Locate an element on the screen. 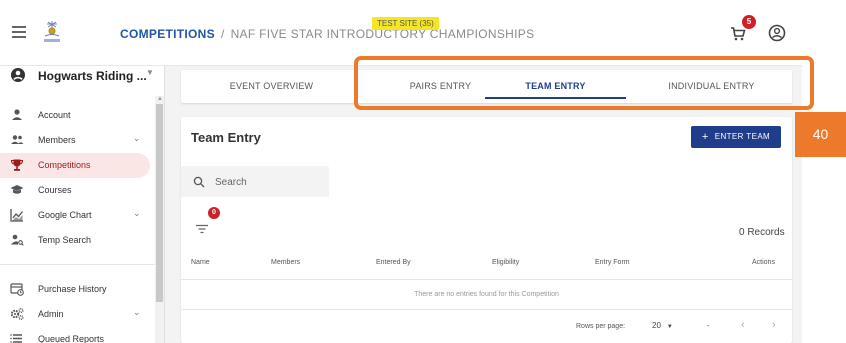 The height and width of the screenshot is (343, 846). purchase-history-icon is located at coordinates (17, 289).